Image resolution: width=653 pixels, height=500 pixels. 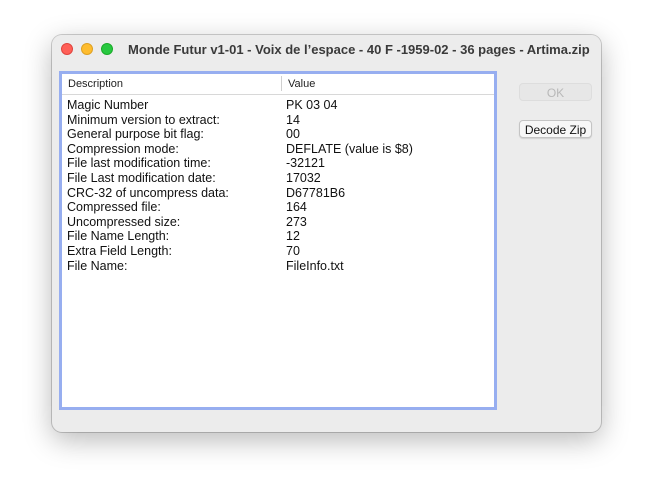 I want to click on table-row: General purpose bit flag: 00, so click(x=278, y=134).